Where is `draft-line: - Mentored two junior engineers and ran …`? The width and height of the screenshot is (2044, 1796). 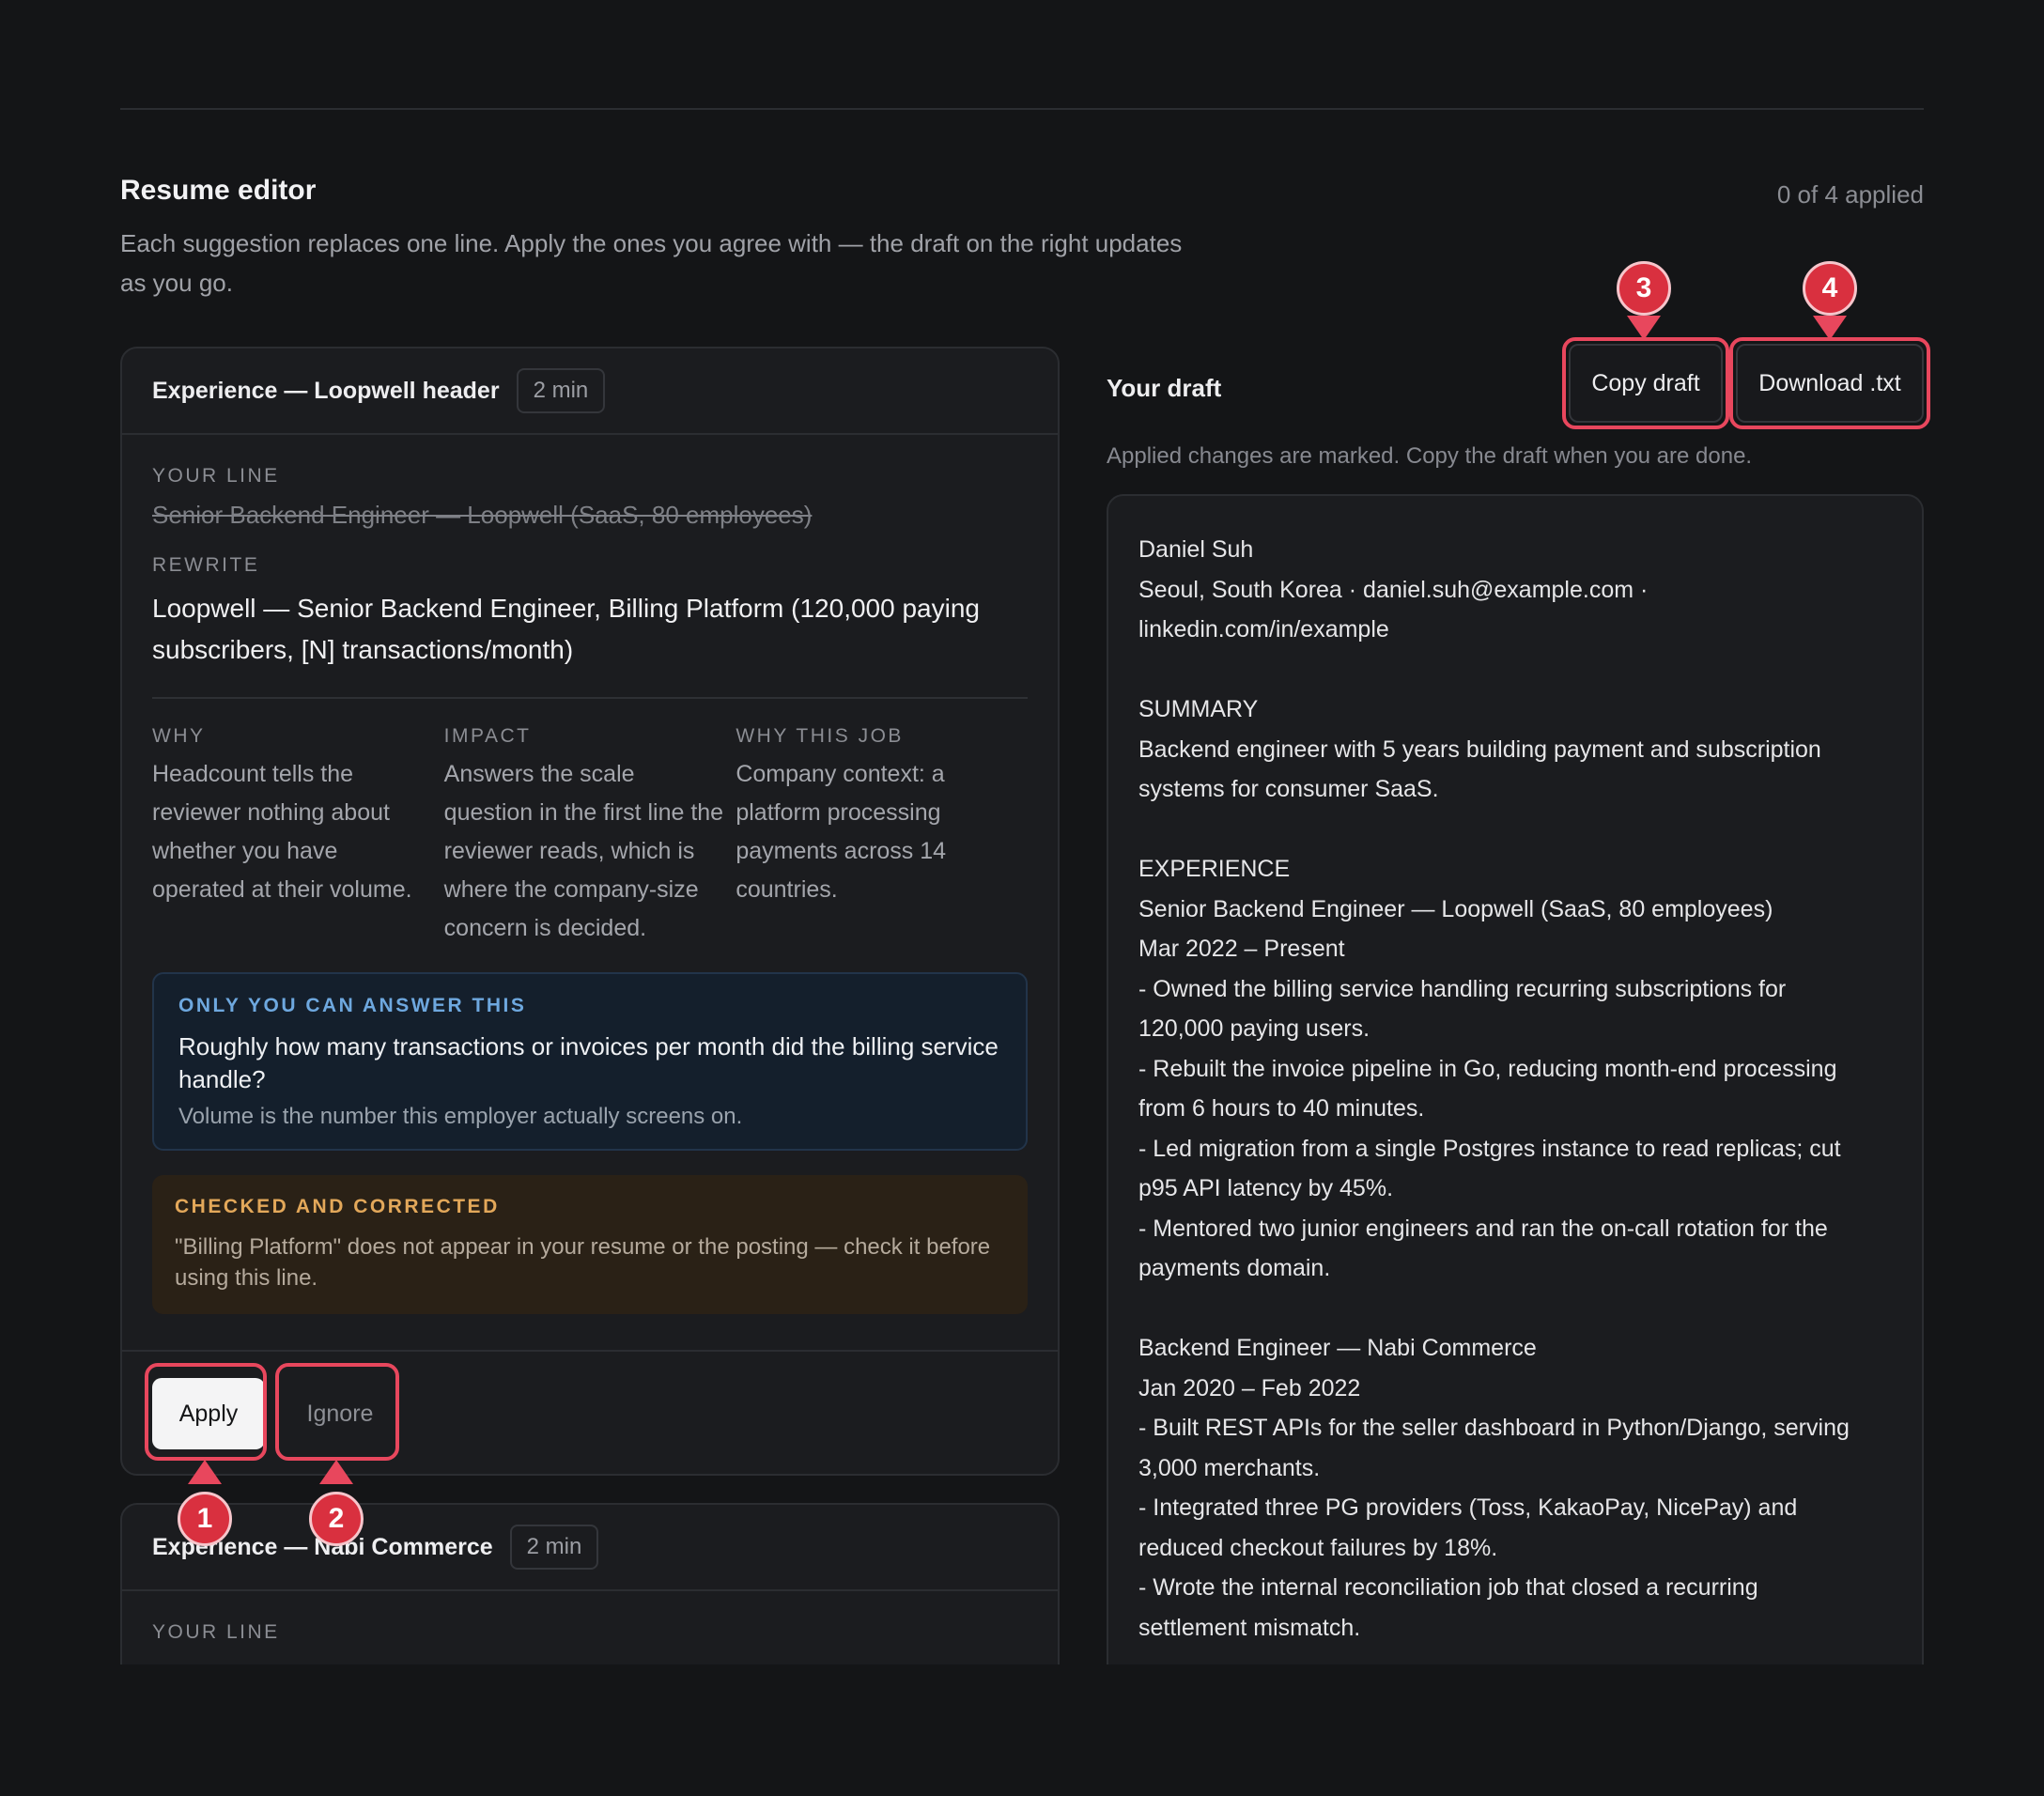
draft-line: - Mentored two junior engineers and ran … is located at coordinates (1483, 1228).